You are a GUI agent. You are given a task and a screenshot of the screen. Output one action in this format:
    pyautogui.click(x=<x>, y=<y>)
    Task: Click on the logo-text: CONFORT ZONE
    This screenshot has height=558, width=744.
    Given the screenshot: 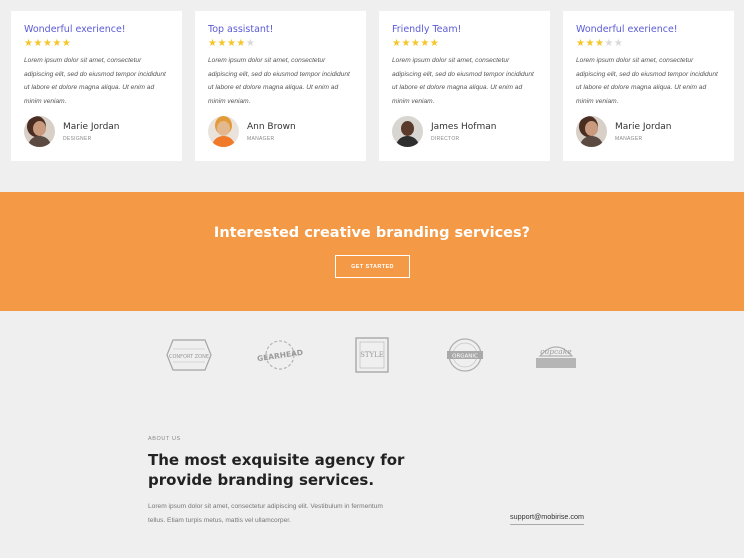 What is the action you would take?
    pyautogui.click(x=189, y=357)
    